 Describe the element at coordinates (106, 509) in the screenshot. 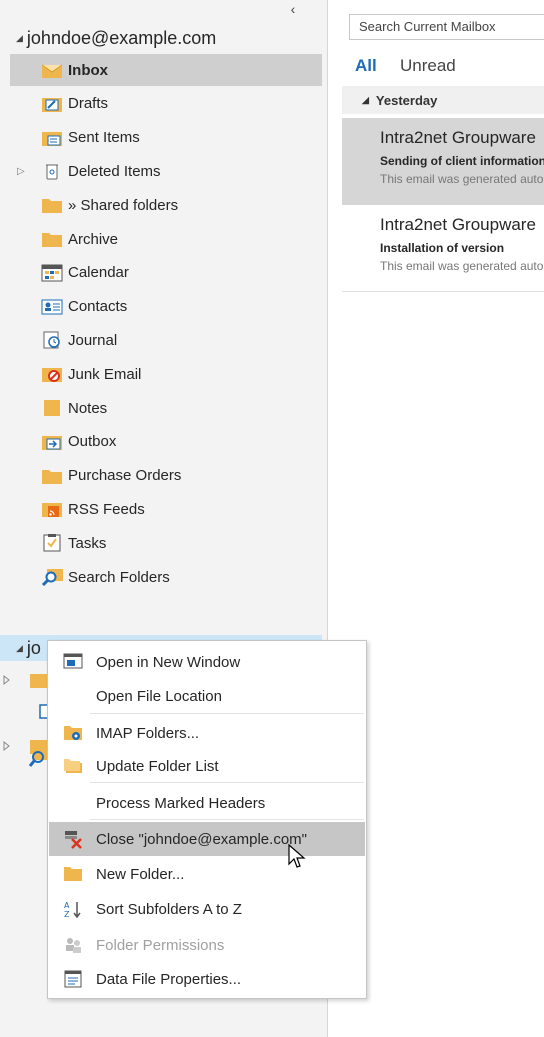

I see `folder-label: RSS Feeds` at that location.